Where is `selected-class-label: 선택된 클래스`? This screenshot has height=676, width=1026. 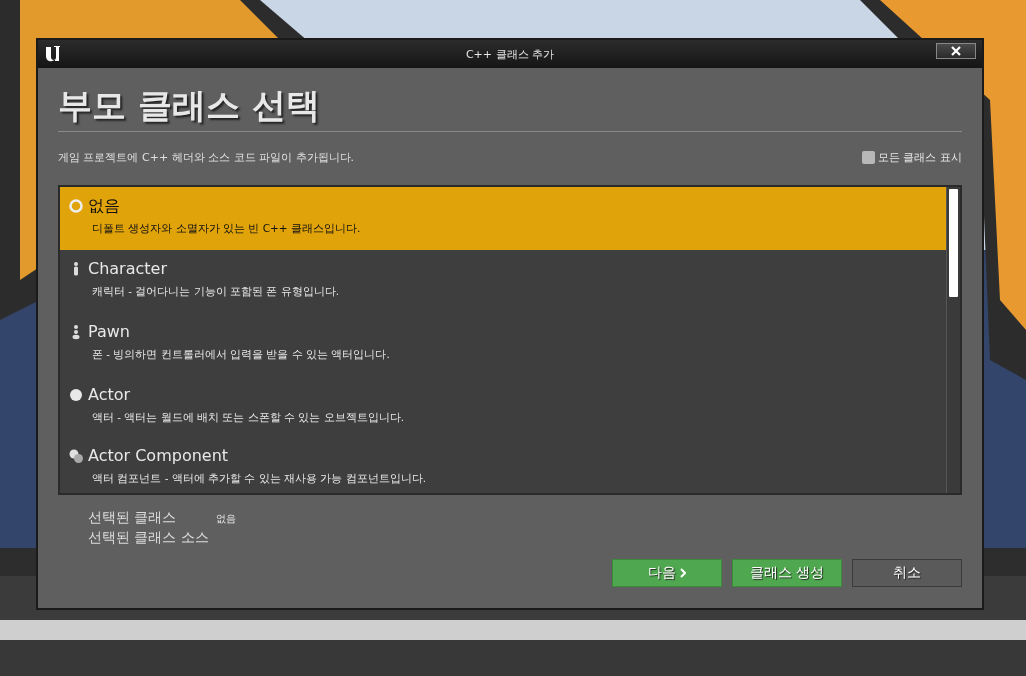 selected-class-label: 선택된 클래스 is located at coordinates (132, 517).